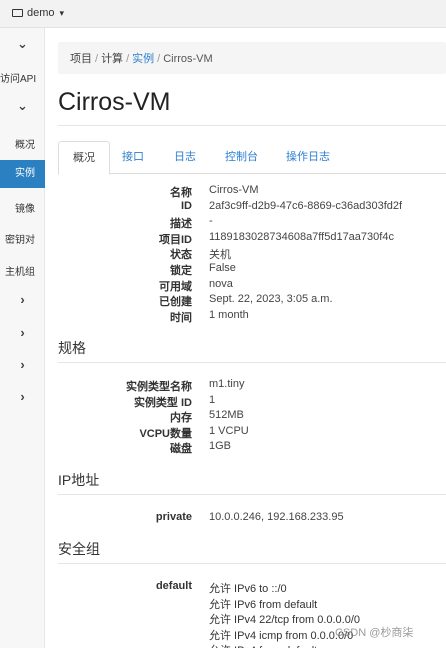  What do you see at coordinates (133, 157) in the screenshot?
I see `tab-interfaces: 接口` at bounding box center [133, 157].